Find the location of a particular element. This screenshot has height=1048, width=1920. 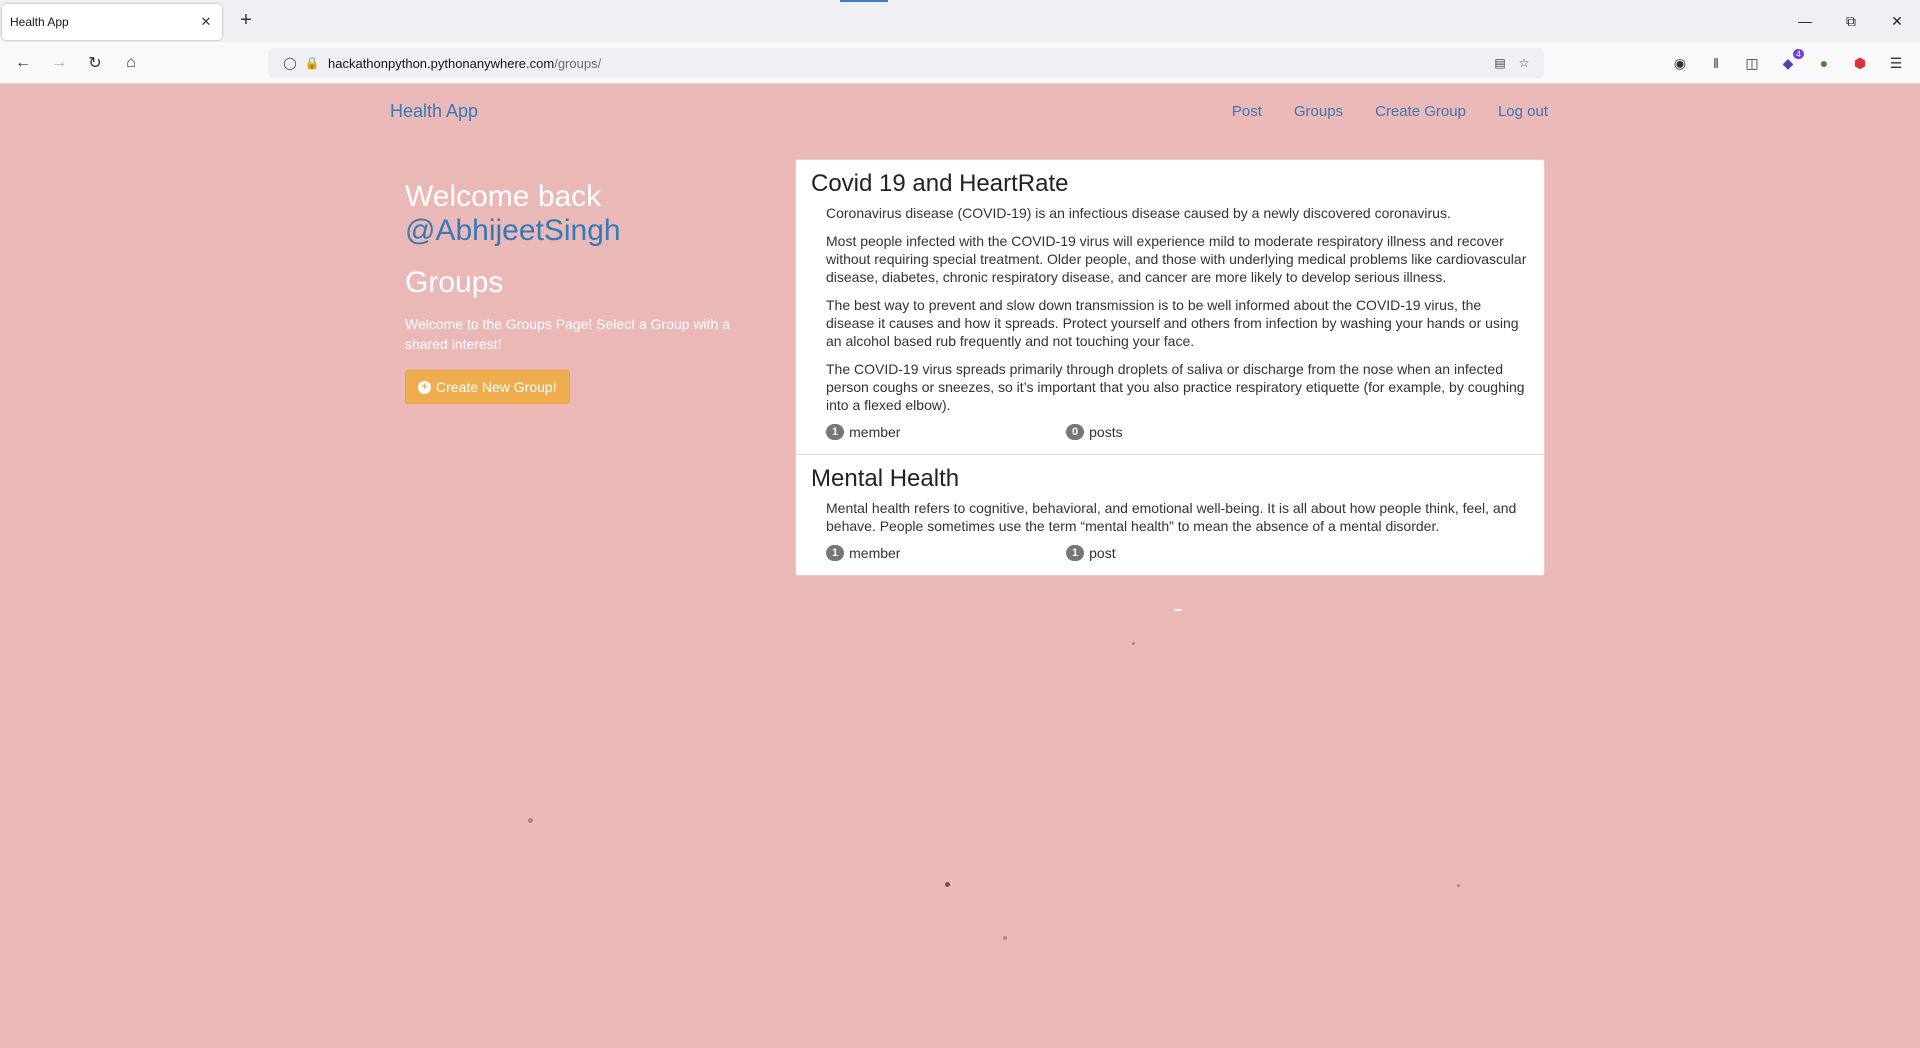

close-window-icon: ✕ is located at coordinates (1897, 21).